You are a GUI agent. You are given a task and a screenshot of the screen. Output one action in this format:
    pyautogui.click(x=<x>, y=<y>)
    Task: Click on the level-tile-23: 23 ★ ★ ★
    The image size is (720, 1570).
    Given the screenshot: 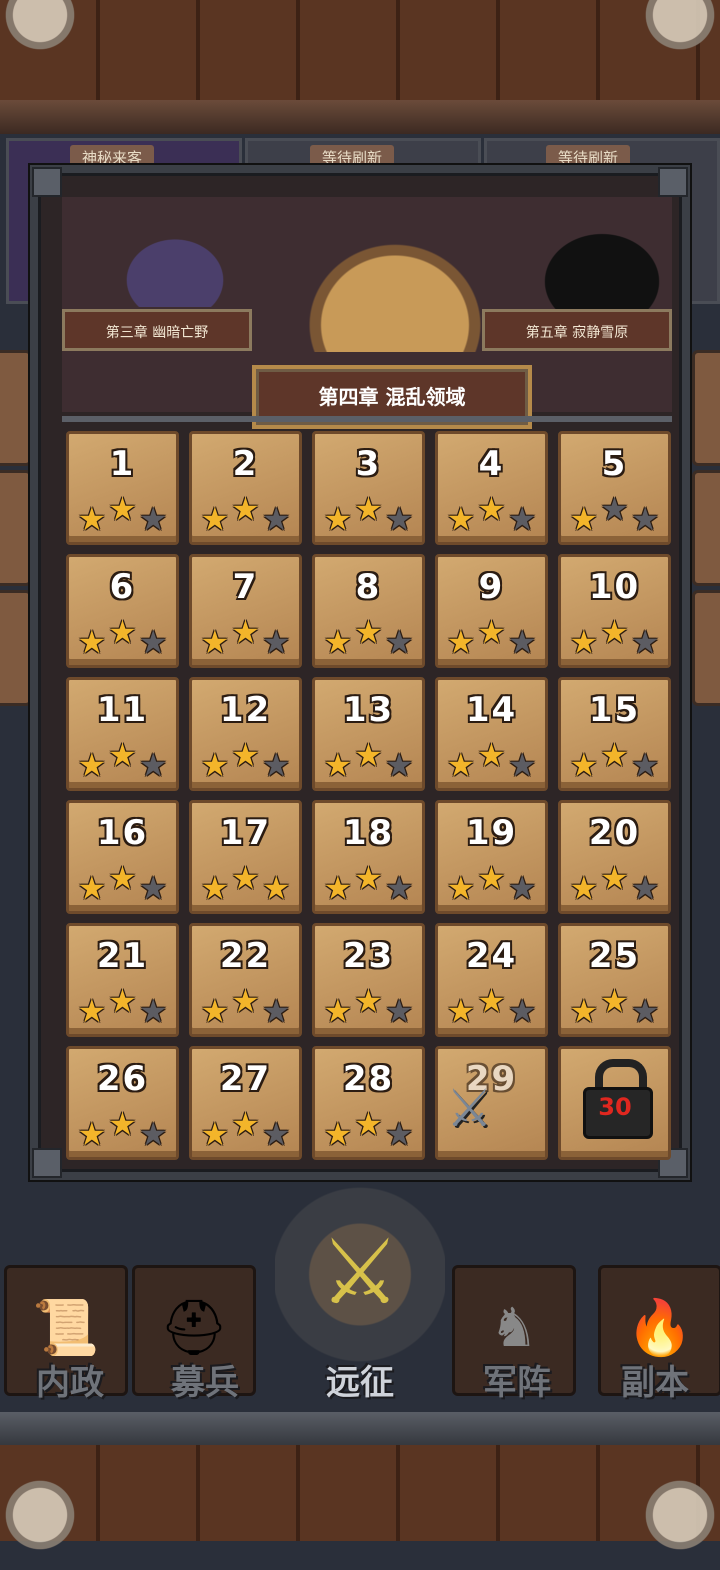 What is the action you would take?
    pyautogui.click(x=368, y=980)
    